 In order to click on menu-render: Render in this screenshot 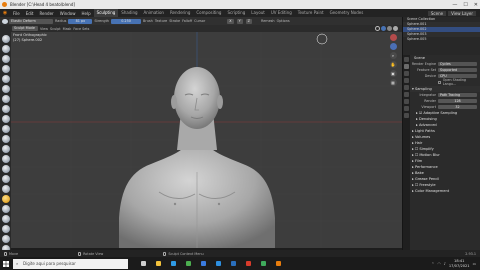, I will do `click(46, 13)`.